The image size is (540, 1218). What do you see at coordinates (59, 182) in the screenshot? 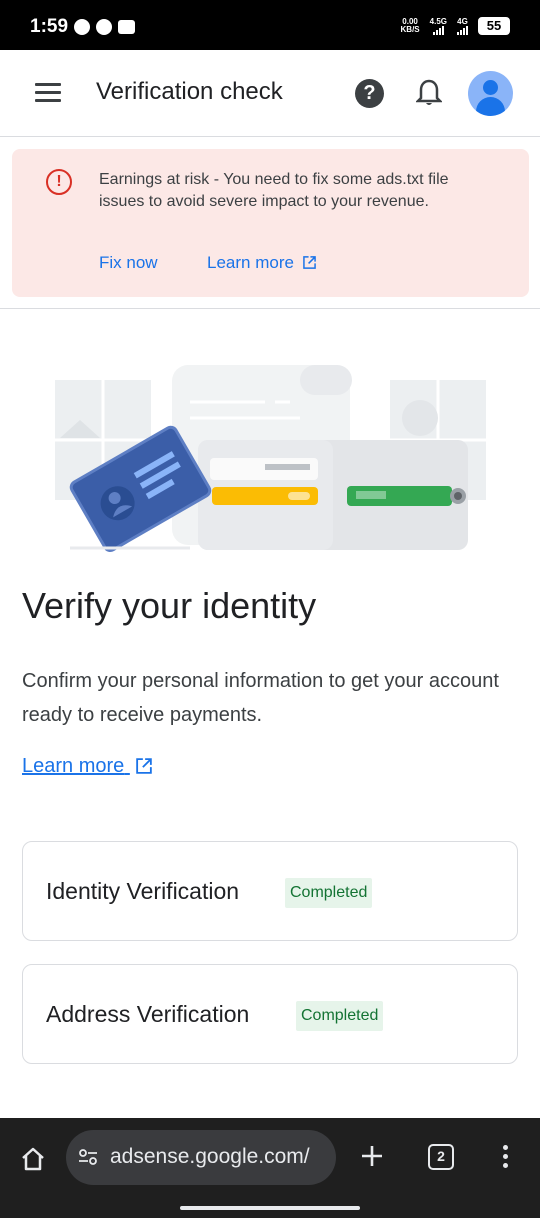
I see `error-icon: !` at bounding box center [59, 182].